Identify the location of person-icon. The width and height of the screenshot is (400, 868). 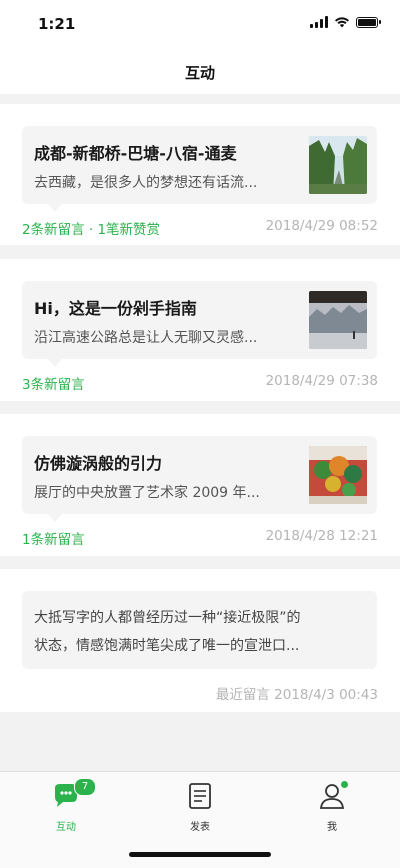
(332, 795).